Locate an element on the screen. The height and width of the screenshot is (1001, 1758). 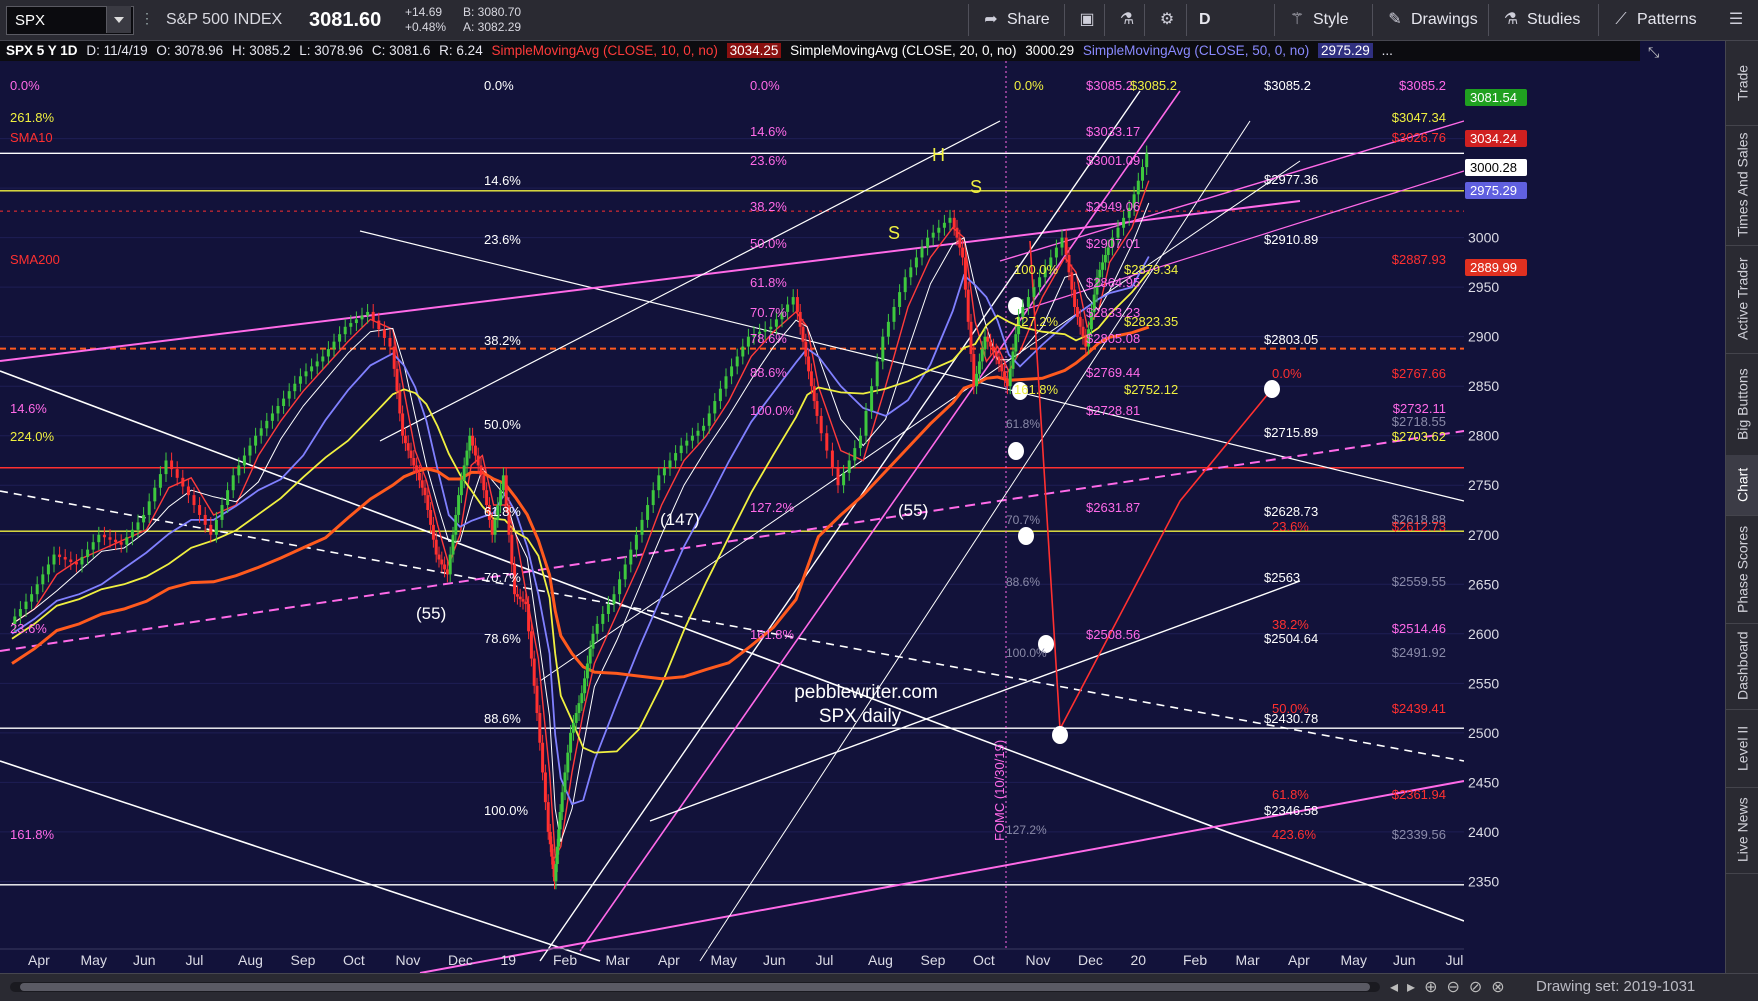
price-label-right: $2514.46 is located at coordinates (1419, 628).